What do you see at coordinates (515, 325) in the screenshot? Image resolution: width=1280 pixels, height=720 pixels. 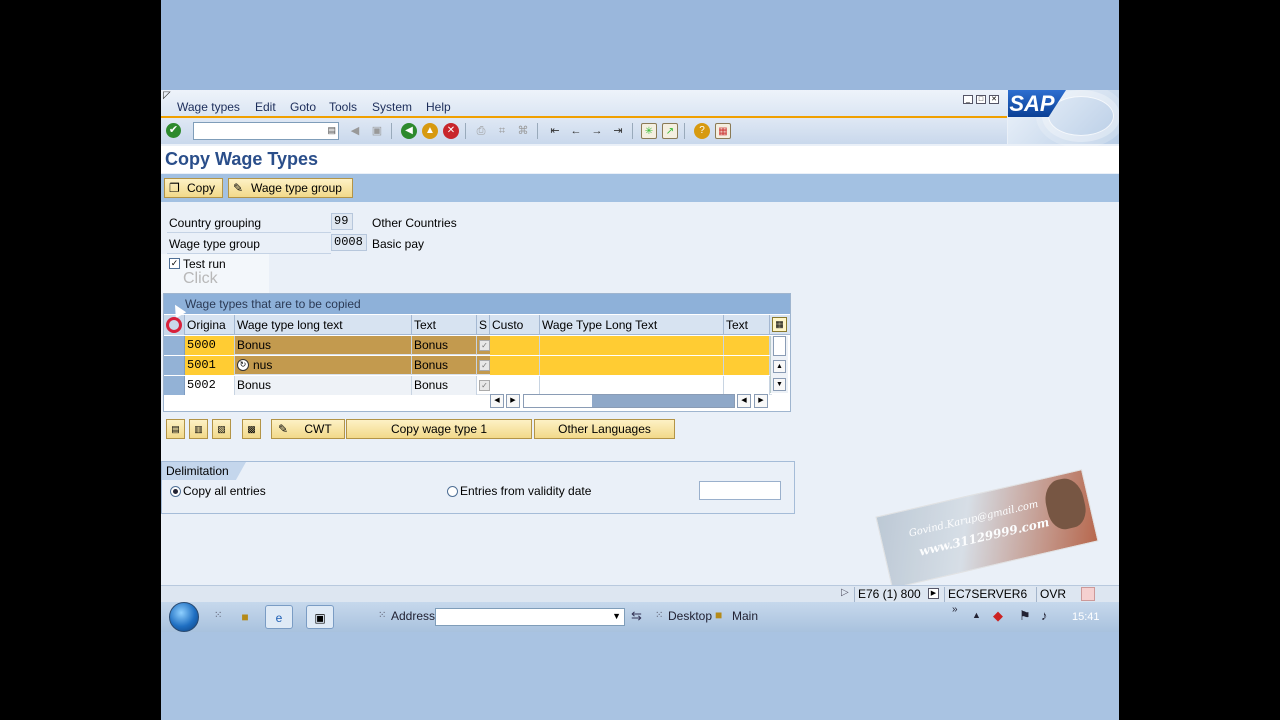 I see `col-header-custo: Custo` at bounding box center [515, 325].